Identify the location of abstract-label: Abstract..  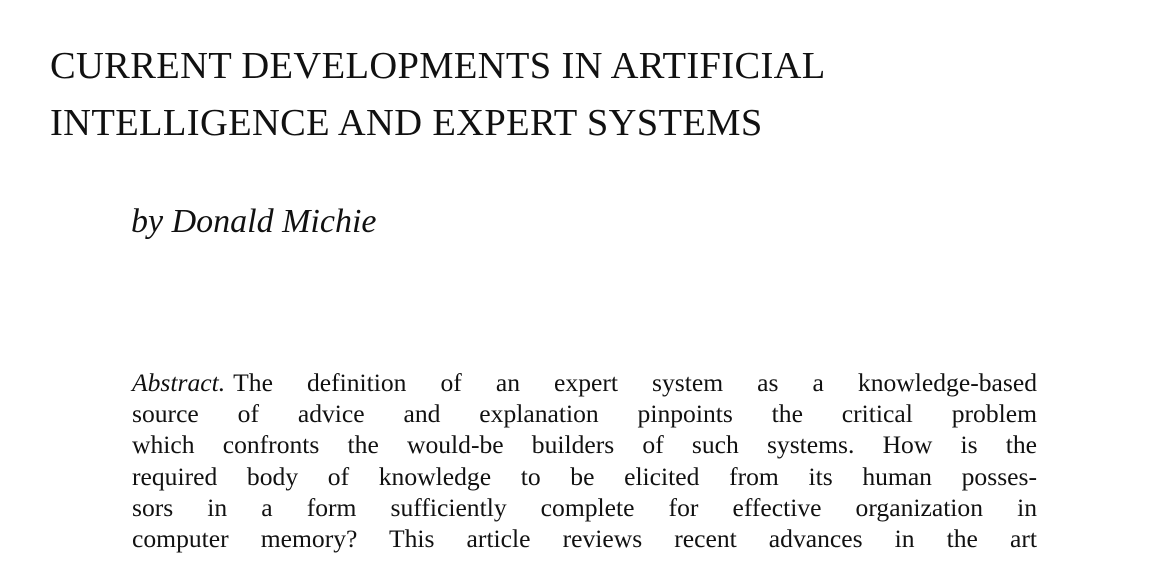
(179, 382).